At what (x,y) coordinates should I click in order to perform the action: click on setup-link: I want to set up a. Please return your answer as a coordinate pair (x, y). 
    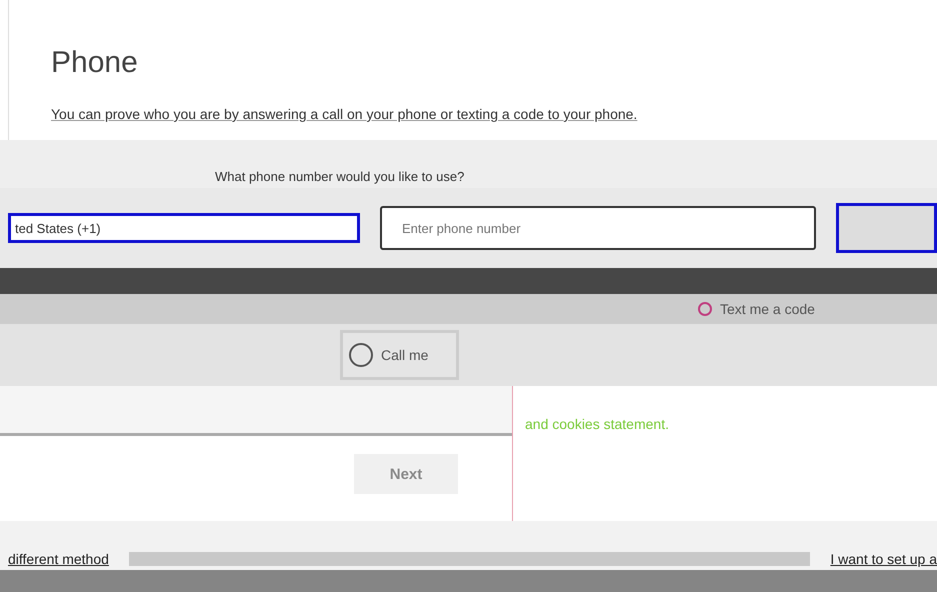
    Looking at the image, I should click on (883, 559).